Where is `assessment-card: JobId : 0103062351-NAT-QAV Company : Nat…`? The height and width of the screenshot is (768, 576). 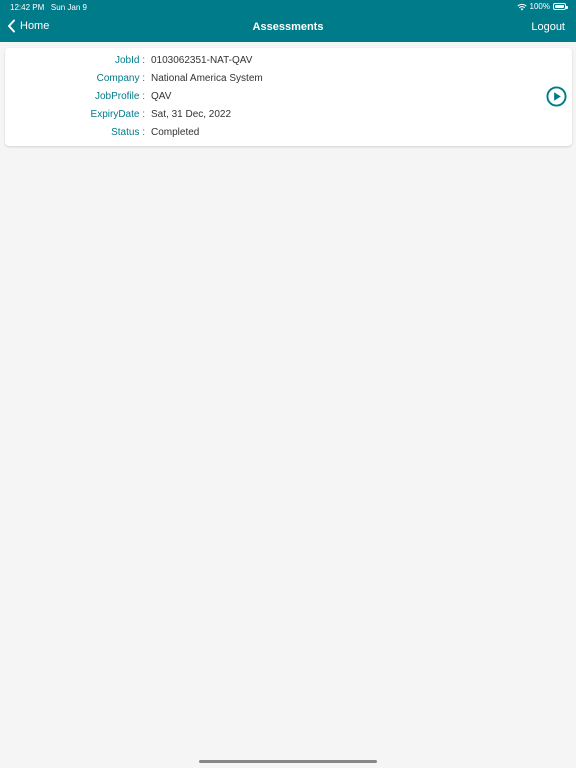 assessment-card: JobId : 0103062351-NAT-QAV Company : Nat… is located at coordinates (288, 97).